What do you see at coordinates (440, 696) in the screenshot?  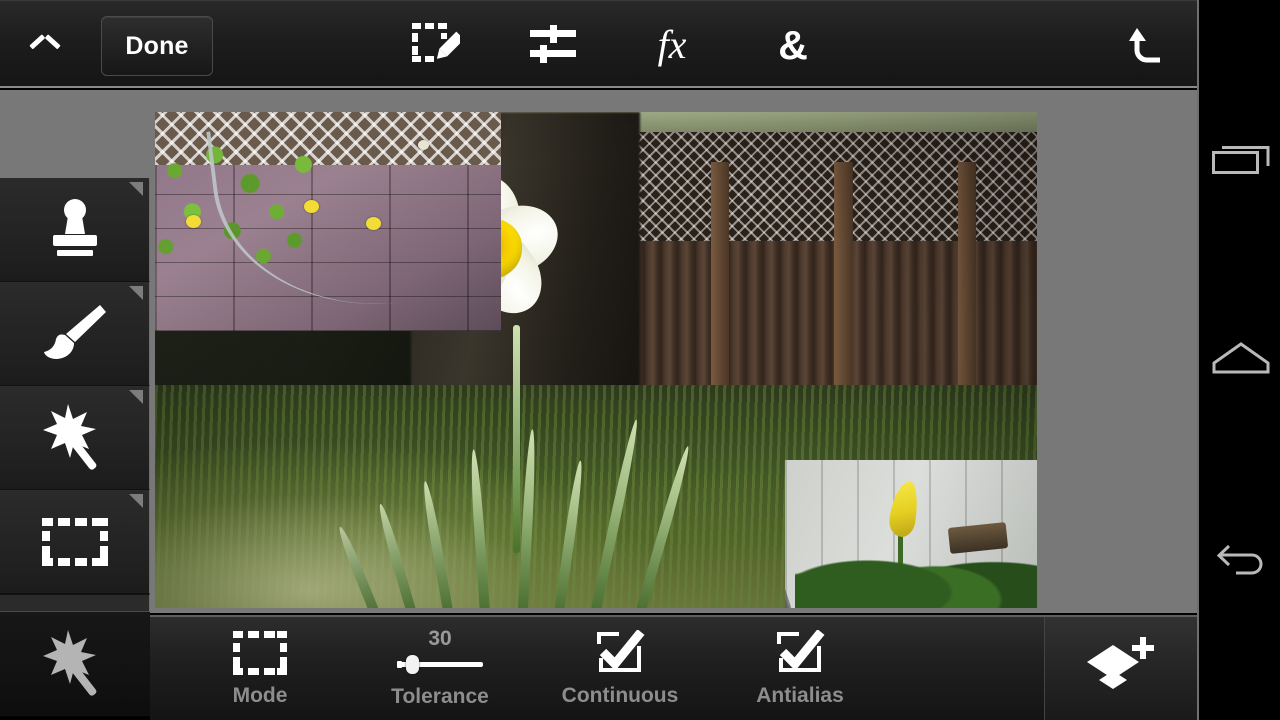 I see `tolerance-option-label: Tolerance` at bounding box center [440, 696].